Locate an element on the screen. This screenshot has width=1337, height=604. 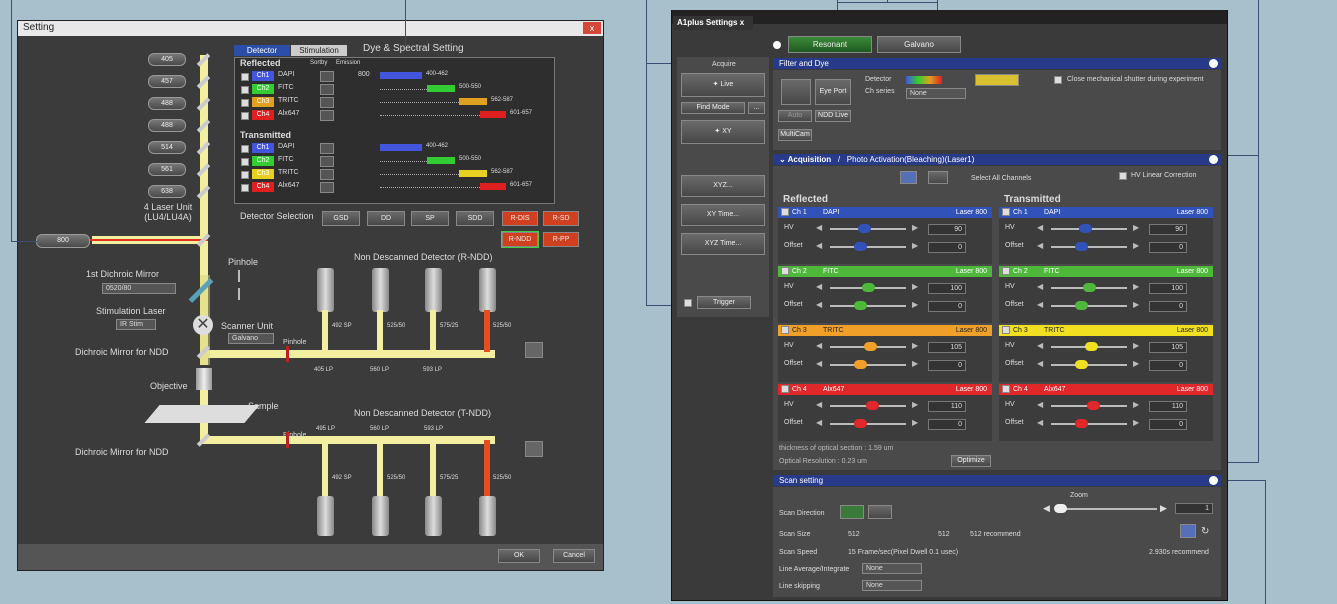
laser-button: 405 is located at coordinates (167, 59).